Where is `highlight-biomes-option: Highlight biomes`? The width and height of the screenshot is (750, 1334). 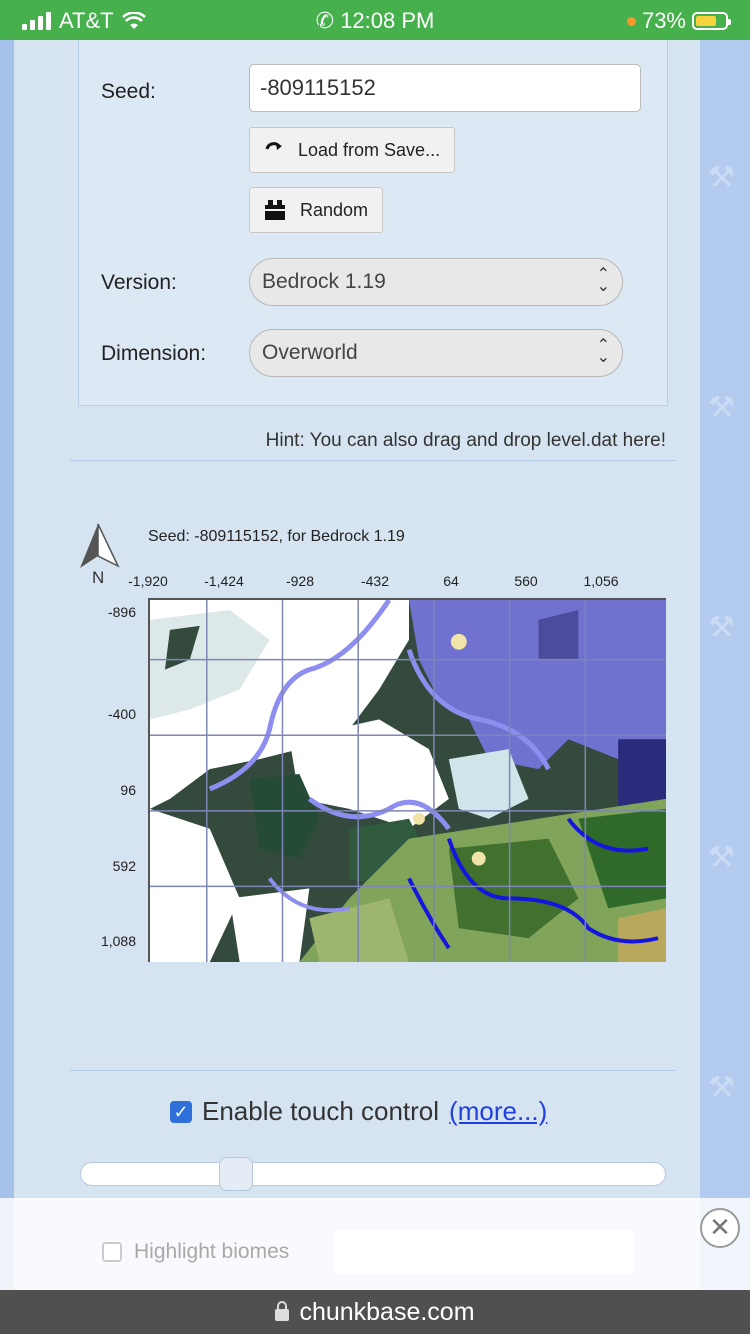
highlight-biomes-option: Highlight biomes is located at coordinates (195, 1252).